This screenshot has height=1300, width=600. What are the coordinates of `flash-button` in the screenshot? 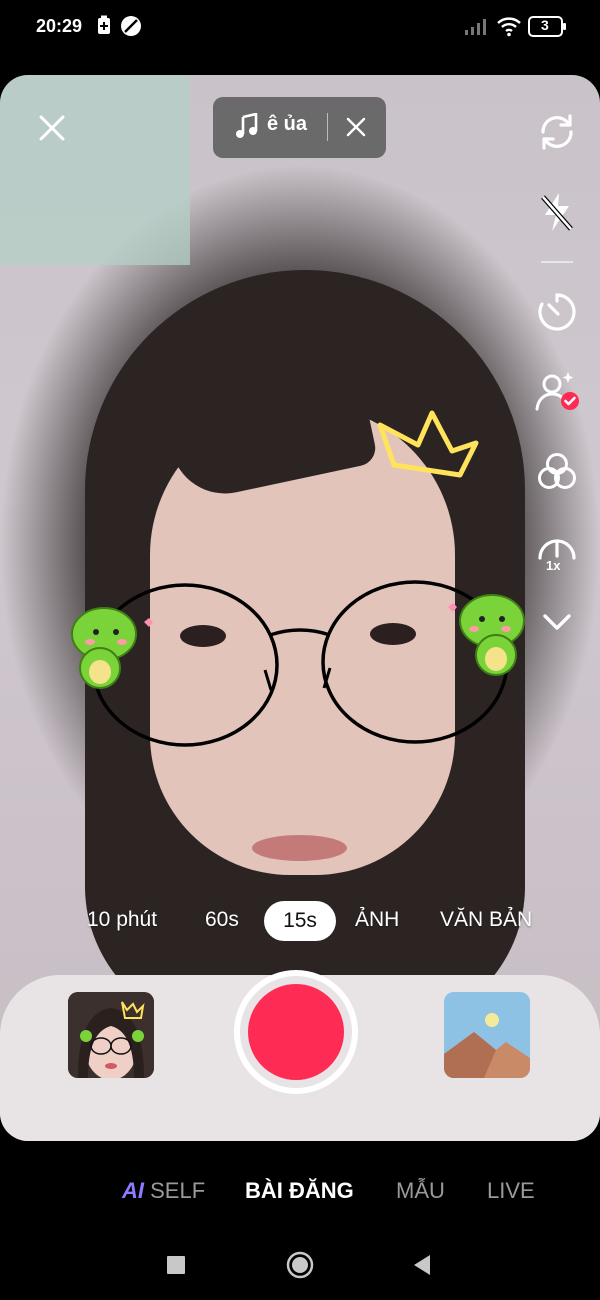 It's located at (557, 212).